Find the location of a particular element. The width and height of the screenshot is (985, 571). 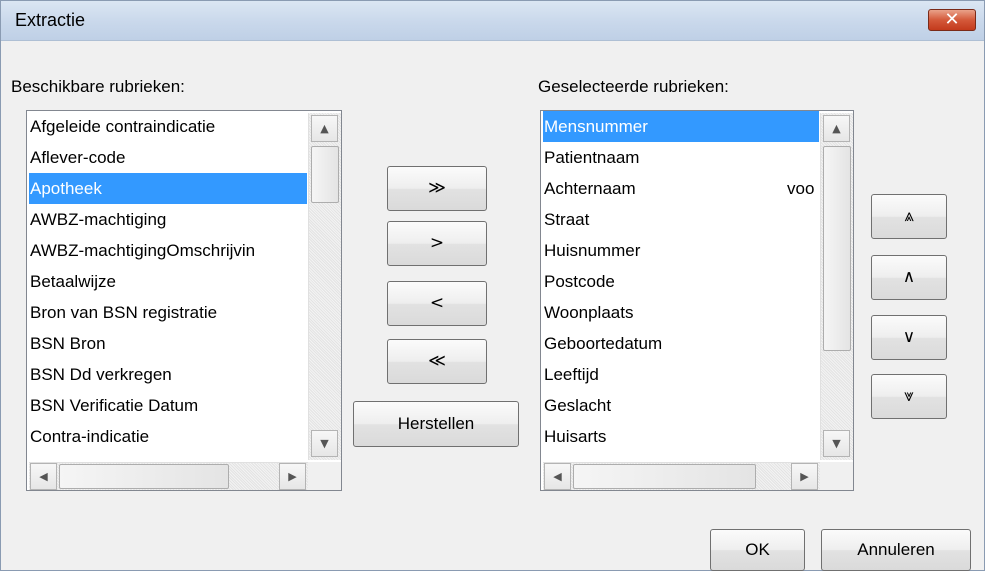

selected-label: Geselecteerde rubrieken: is located at coordinates (633, 86).